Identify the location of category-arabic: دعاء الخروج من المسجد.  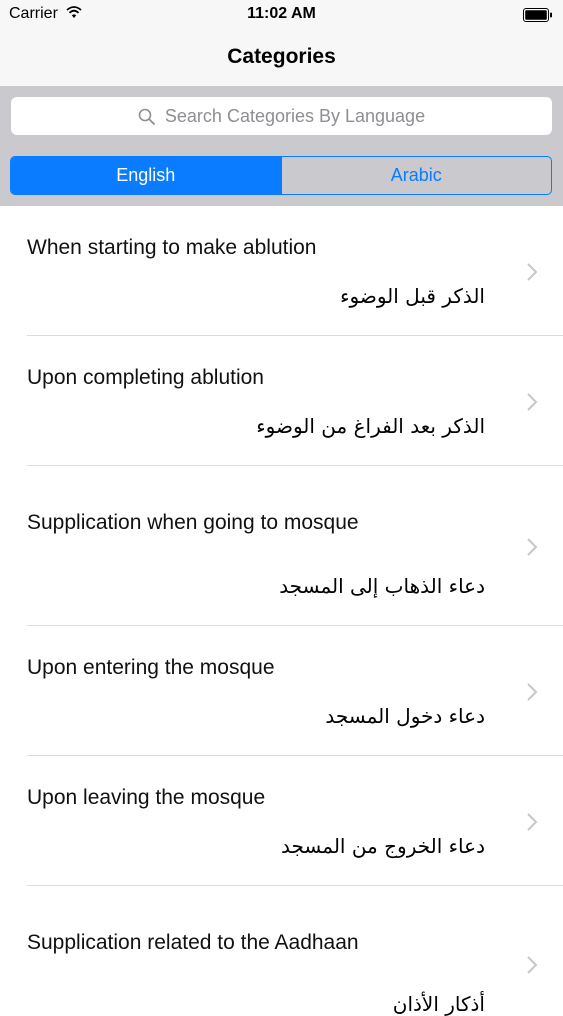
(383, 846).